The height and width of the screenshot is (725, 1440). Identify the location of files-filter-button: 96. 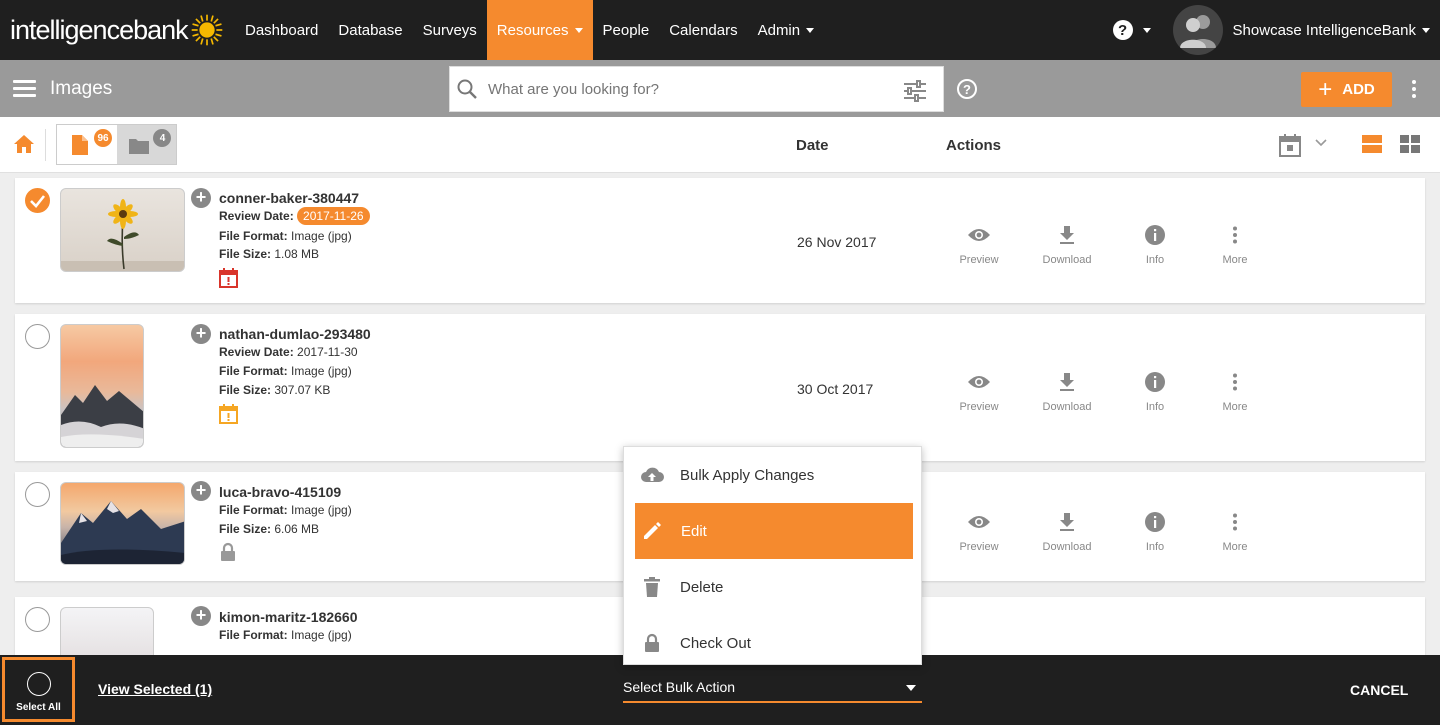
(87, 144).